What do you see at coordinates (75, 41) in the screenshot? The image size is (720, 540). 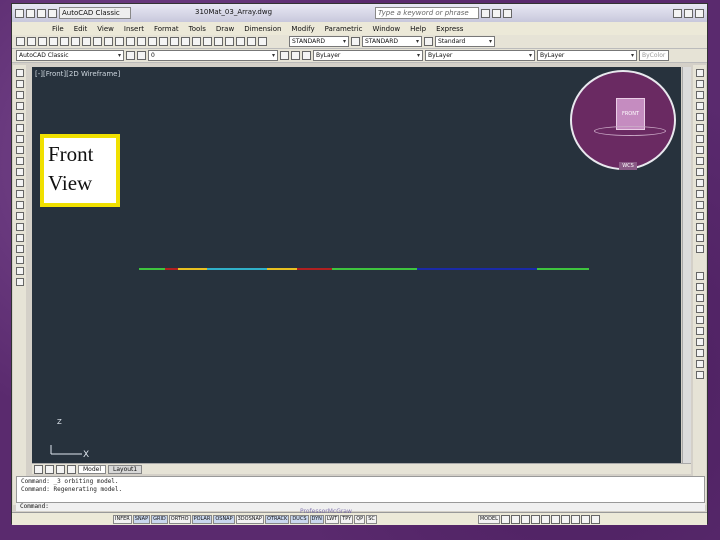 I see `publish-icon` at bounding box center [75, 41].